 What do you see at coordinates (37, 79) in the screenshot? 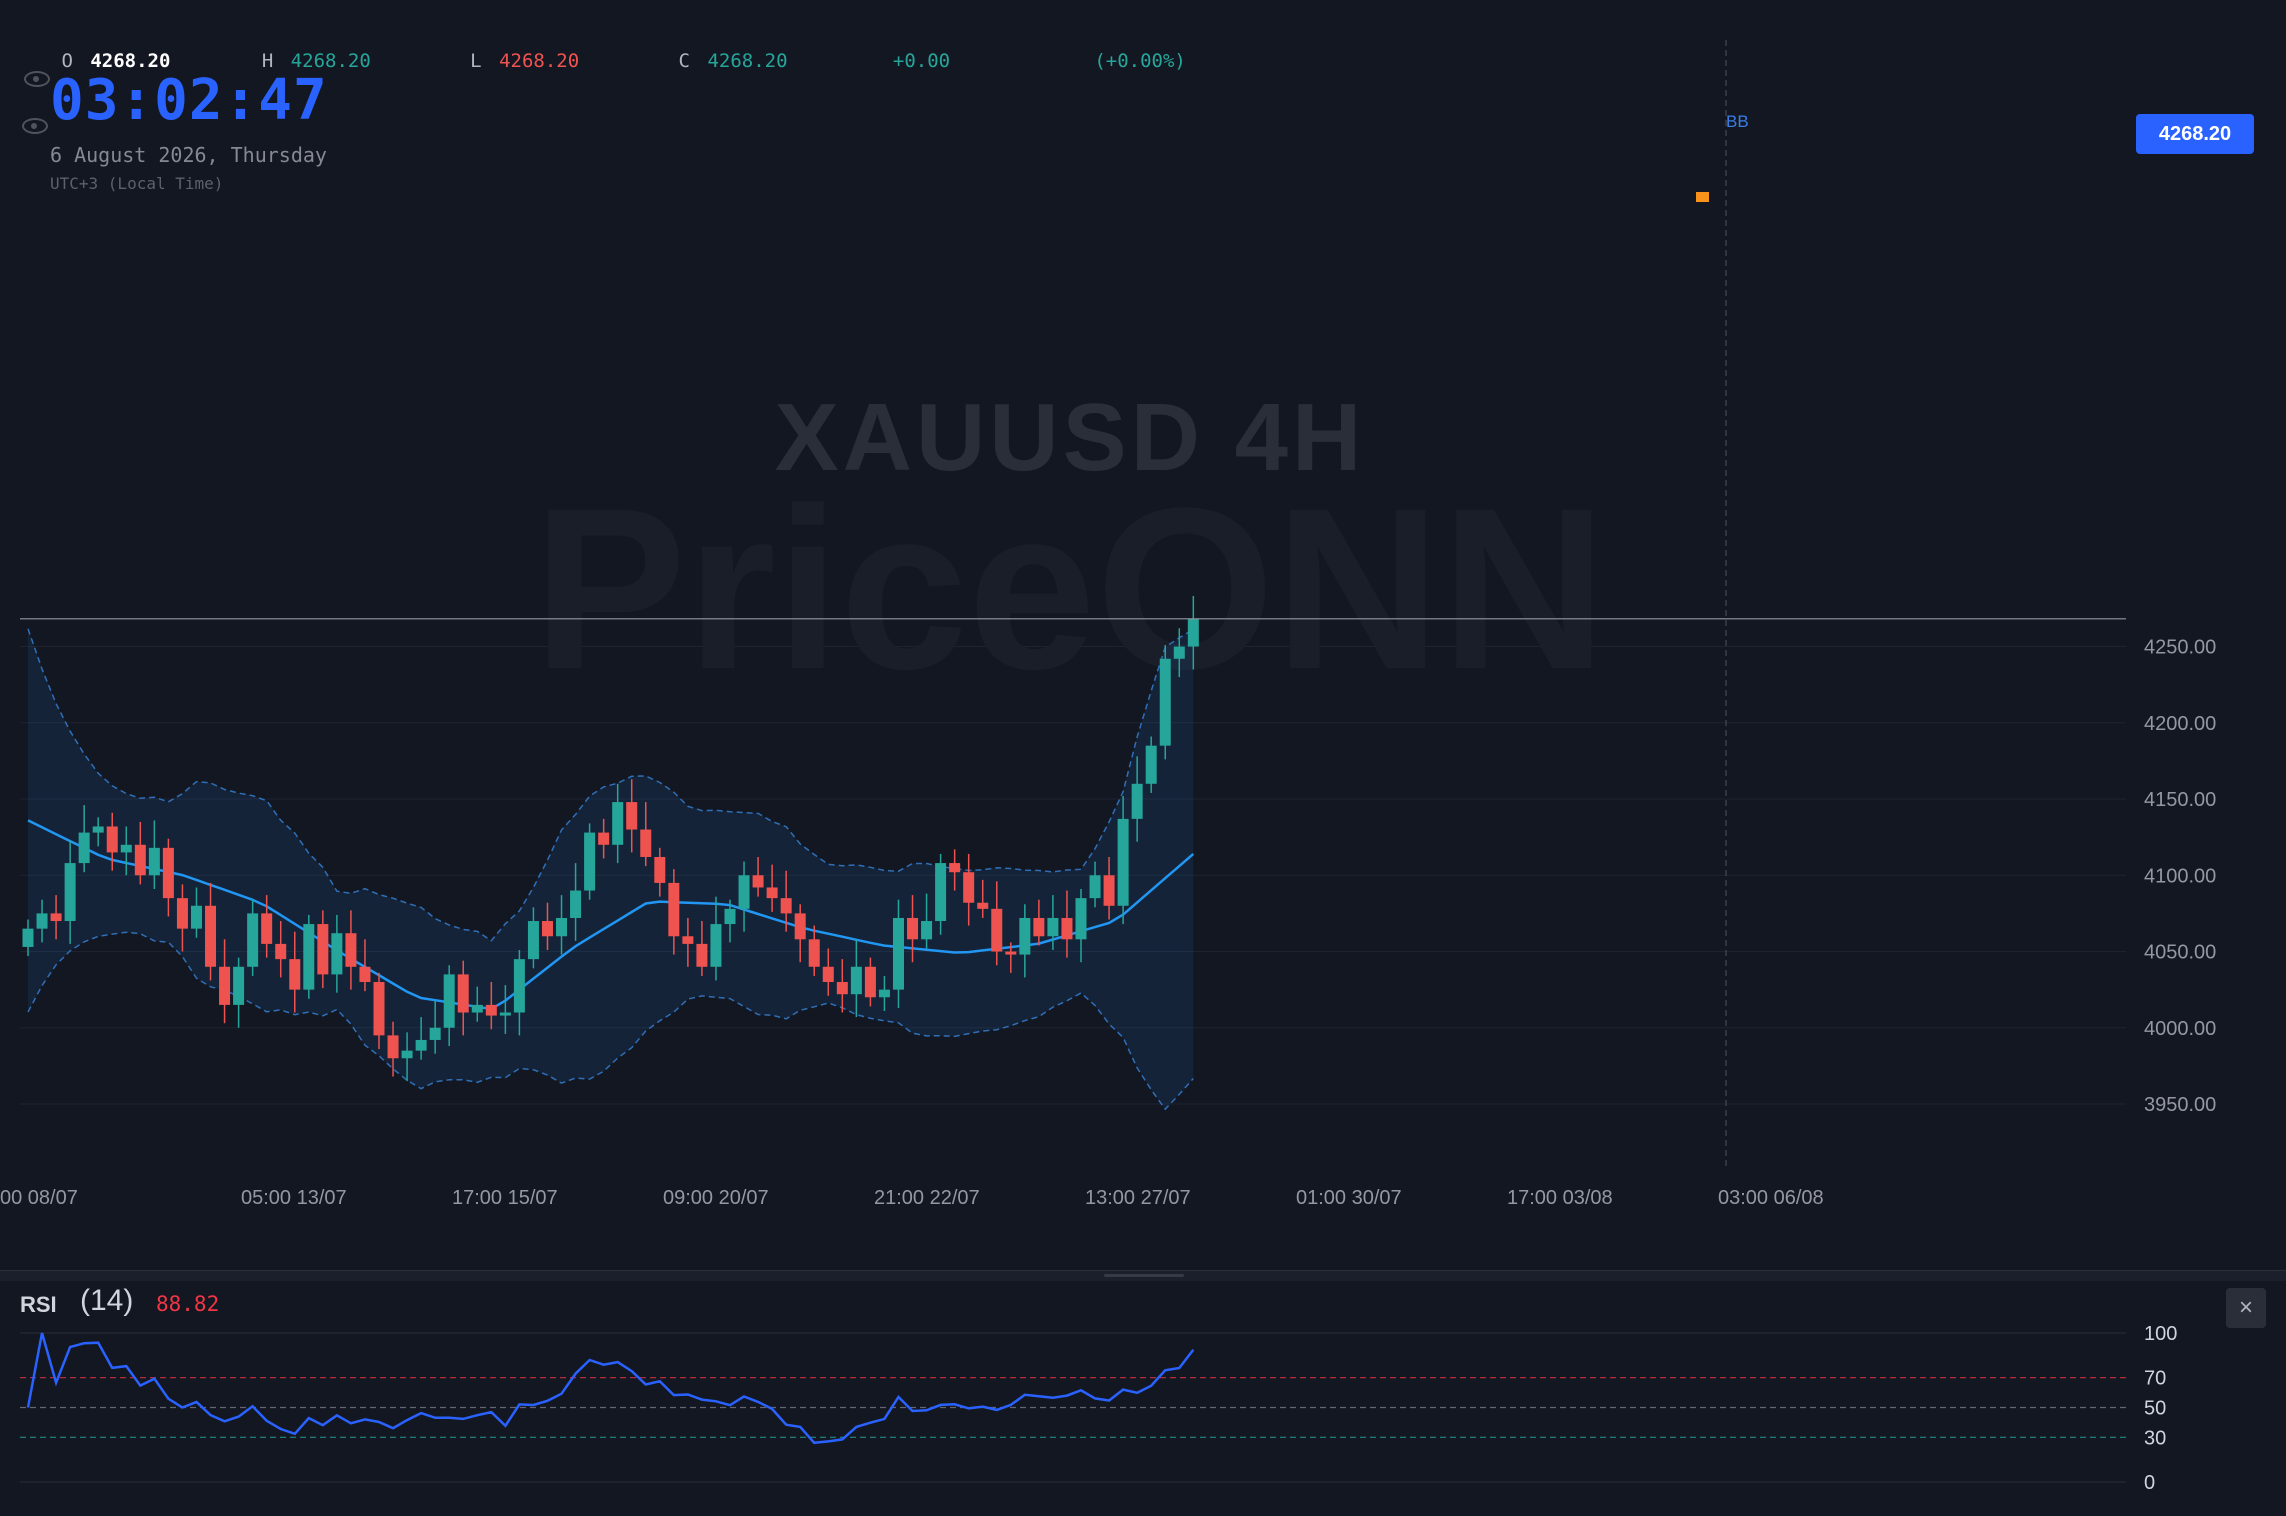
I see `visibility-icon` at bounding box center [37, 79].